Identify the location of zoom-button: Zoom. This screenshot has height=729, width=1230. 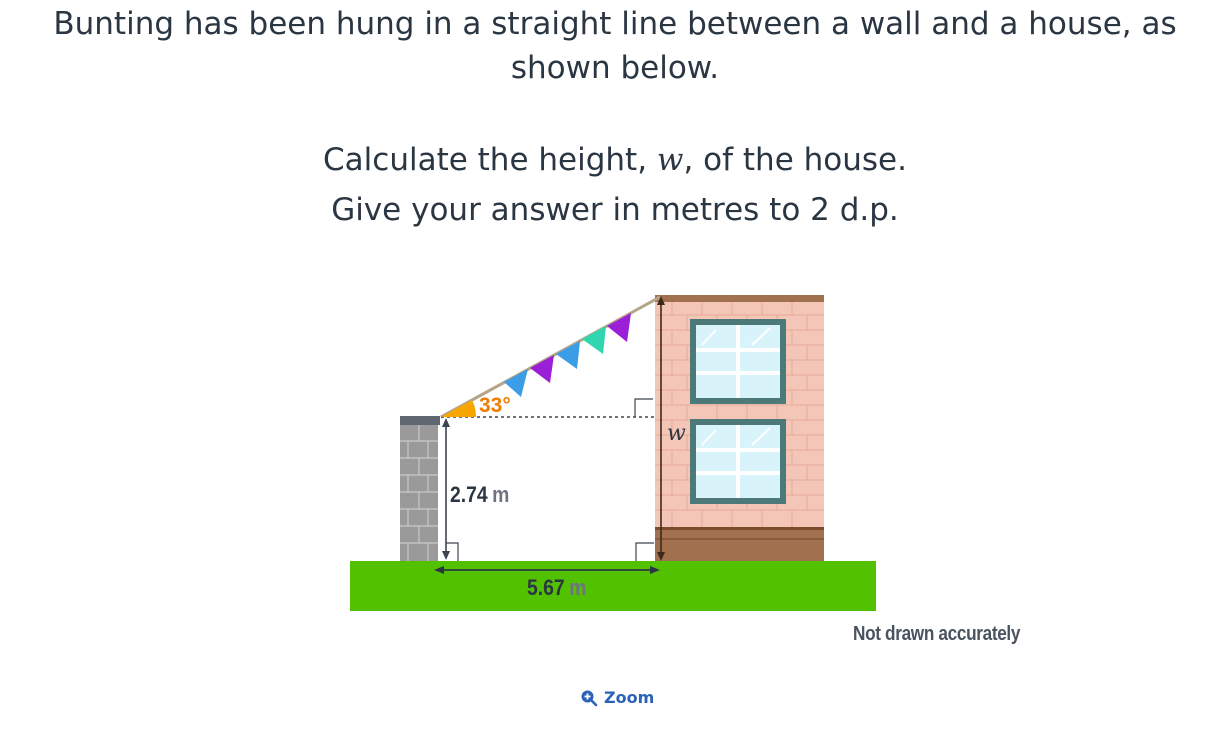
(617, 697).